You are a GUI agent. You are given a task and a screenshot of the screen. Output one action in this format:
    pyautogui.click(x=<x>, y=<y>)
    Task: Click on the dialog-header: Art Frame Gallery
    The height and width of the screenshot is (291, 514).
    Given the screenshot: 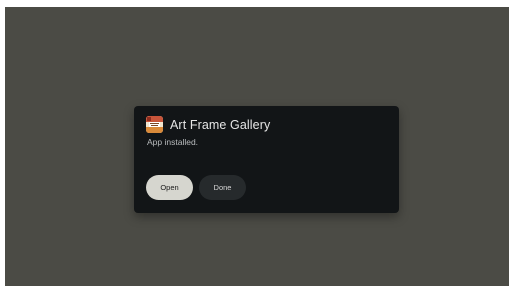 What is the action you would take?
    pyautogui.click(x=208, y=124)
    